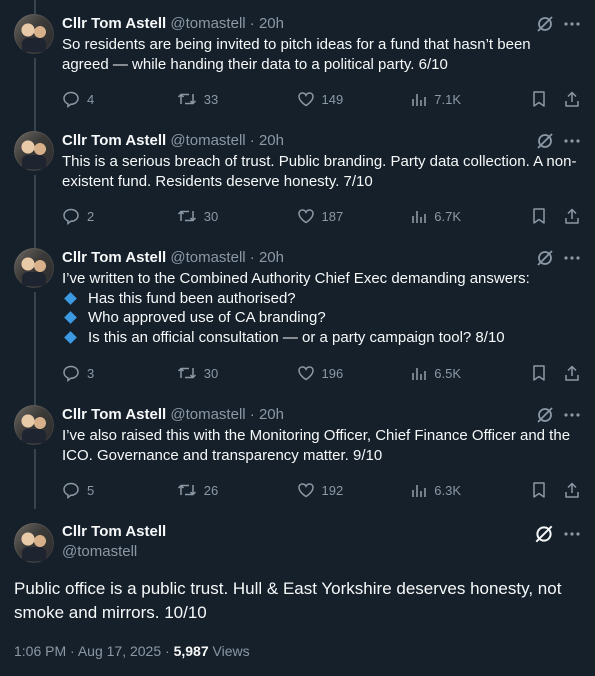 The width and height of the screenshot is (595, 676). Describe the element at coordinates (192, 298) in the screenshot. I see `list-item-text: Has this fund been authorised?` at that location.